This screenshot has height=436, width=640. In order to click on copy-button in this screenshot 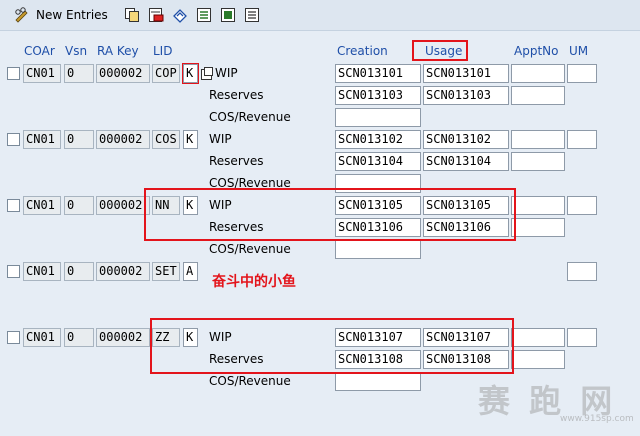, I will do `click(132, 15)`.